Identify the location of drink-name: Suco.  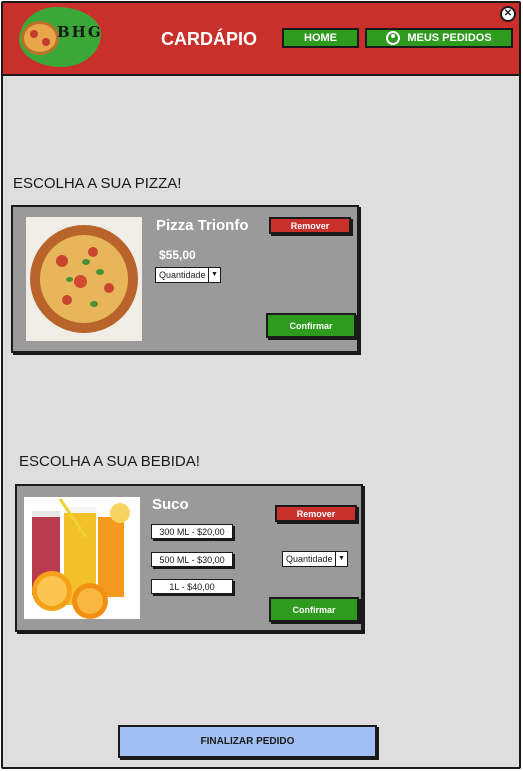
(170, 504).